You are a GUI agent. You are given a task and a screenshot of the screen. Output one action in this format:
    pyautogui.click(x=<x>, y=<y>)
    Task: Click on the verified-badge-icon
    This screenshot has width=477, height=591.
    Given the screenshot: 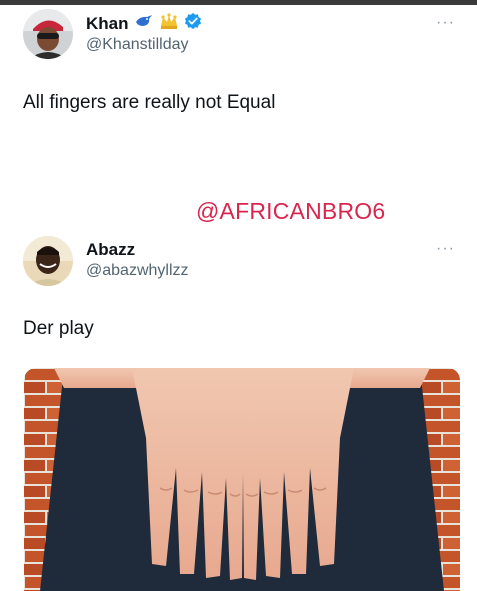 What is the action you would take?
    pyautogui.click(x=193, y=23)
    